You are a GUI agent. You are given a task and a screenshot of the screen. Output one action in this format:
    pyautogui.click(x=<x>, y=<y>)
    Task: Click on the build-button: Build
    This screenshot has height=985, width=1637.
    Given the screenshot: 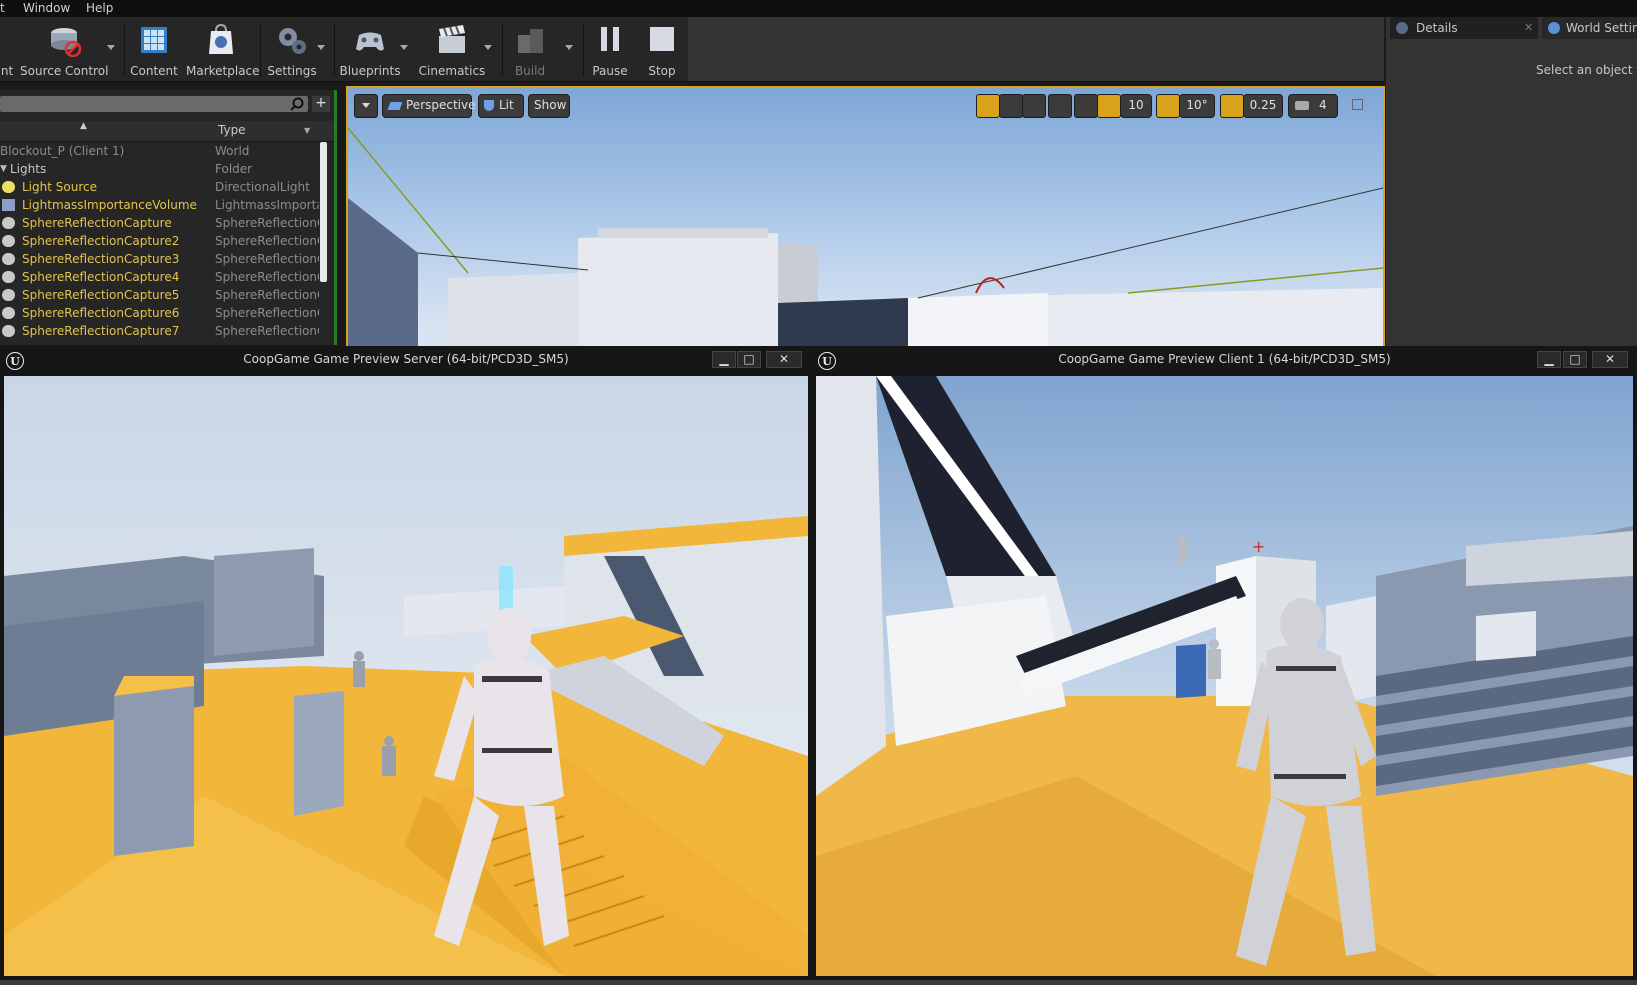 What is the action you would take?
    pyautogui.click(x=530, y=49)
    